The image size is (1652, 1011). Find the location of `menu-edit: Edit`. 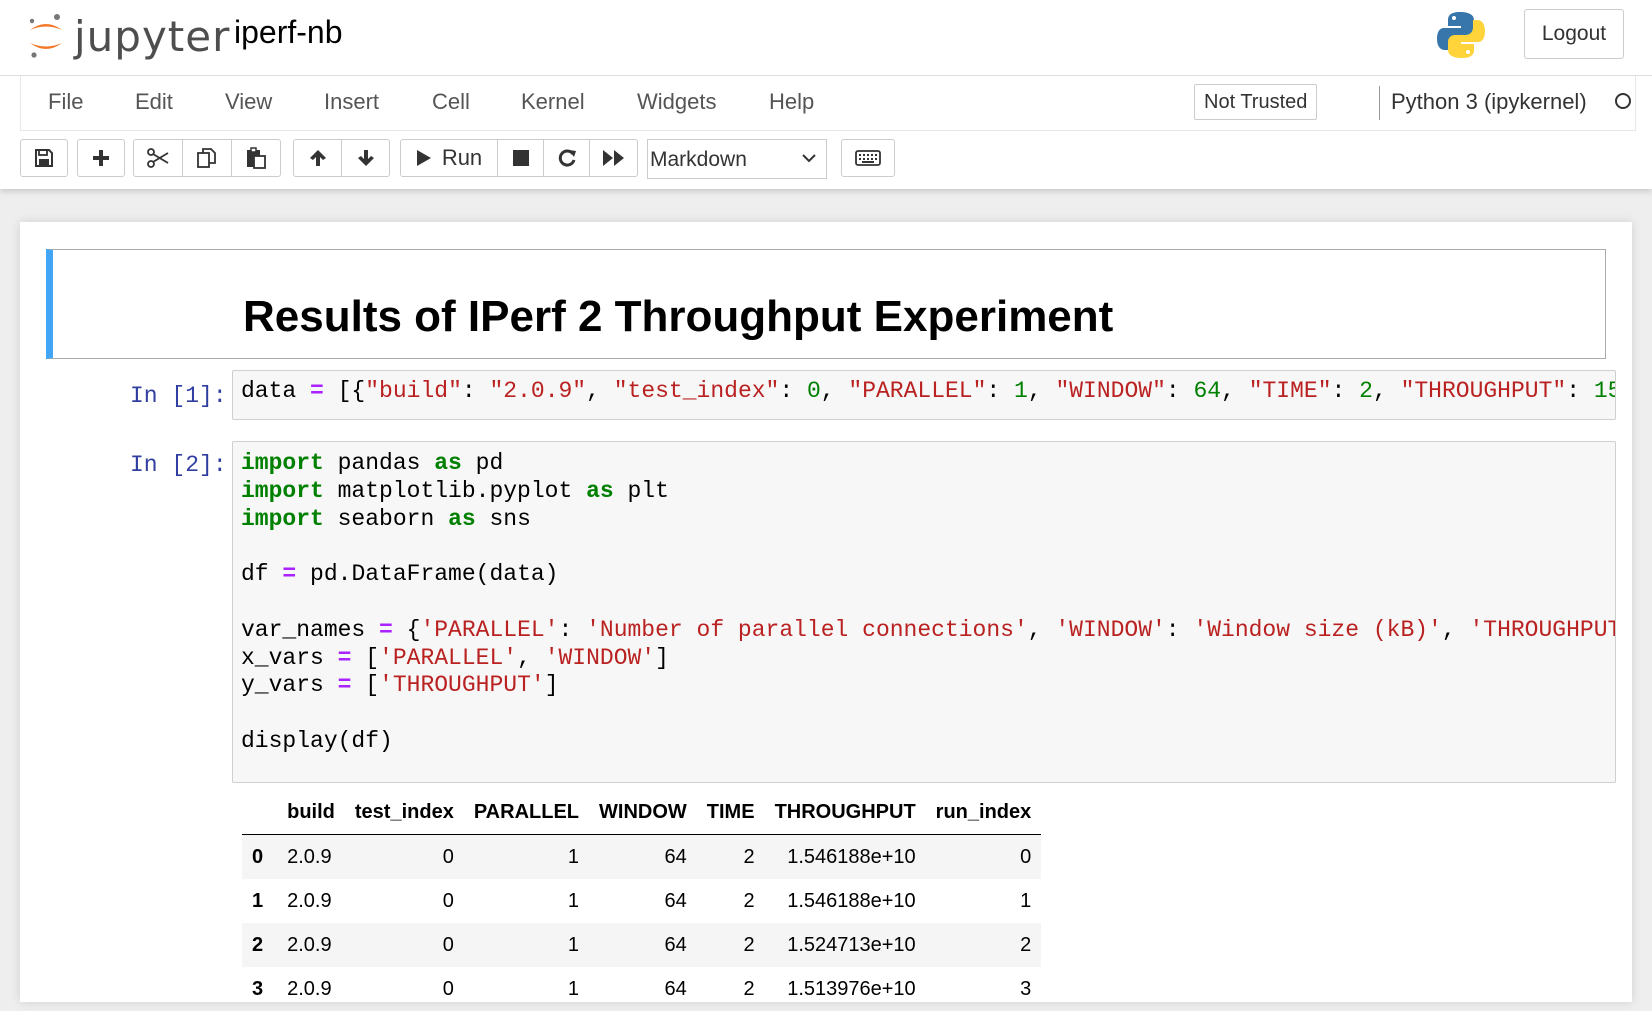

menu-edit: Edit is located at coordinates (154, 102).